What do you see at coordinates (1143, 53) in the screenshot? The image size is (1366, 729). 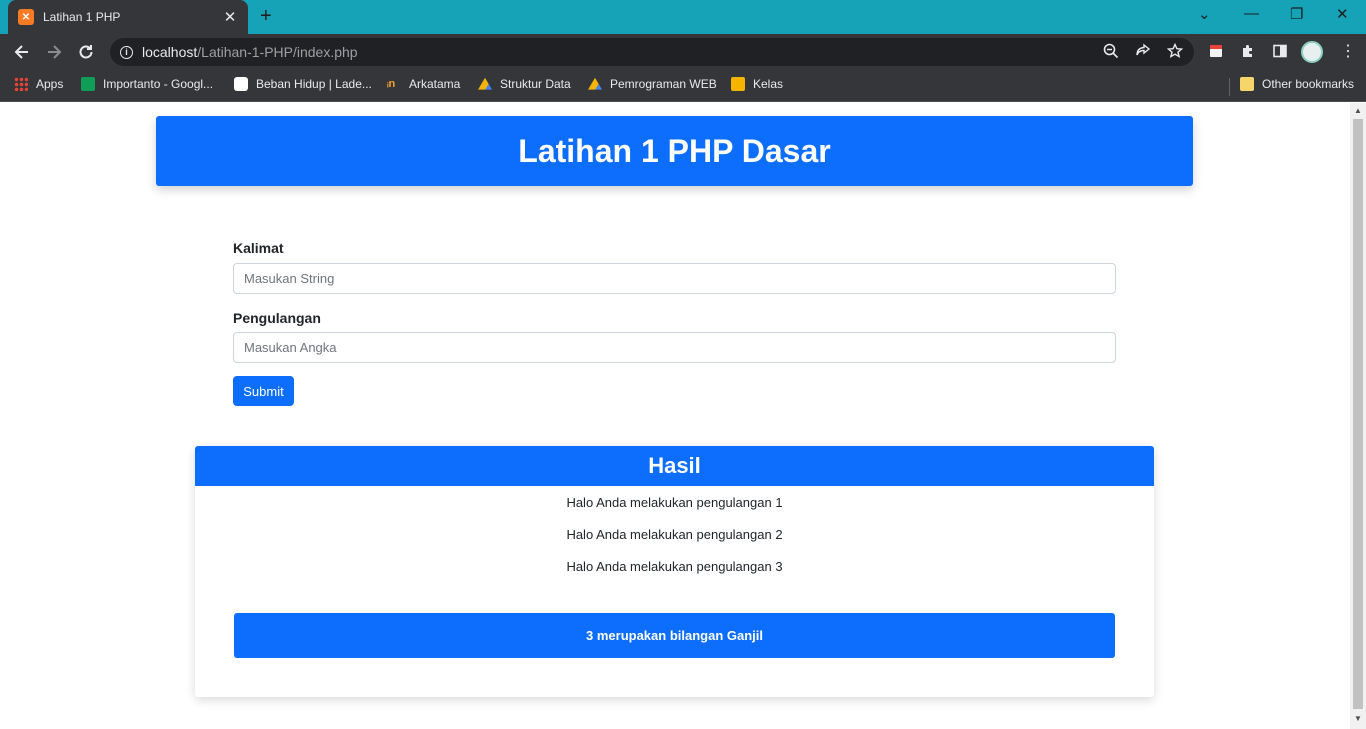 I see `share-icon` at bounding box center [1143, 53].